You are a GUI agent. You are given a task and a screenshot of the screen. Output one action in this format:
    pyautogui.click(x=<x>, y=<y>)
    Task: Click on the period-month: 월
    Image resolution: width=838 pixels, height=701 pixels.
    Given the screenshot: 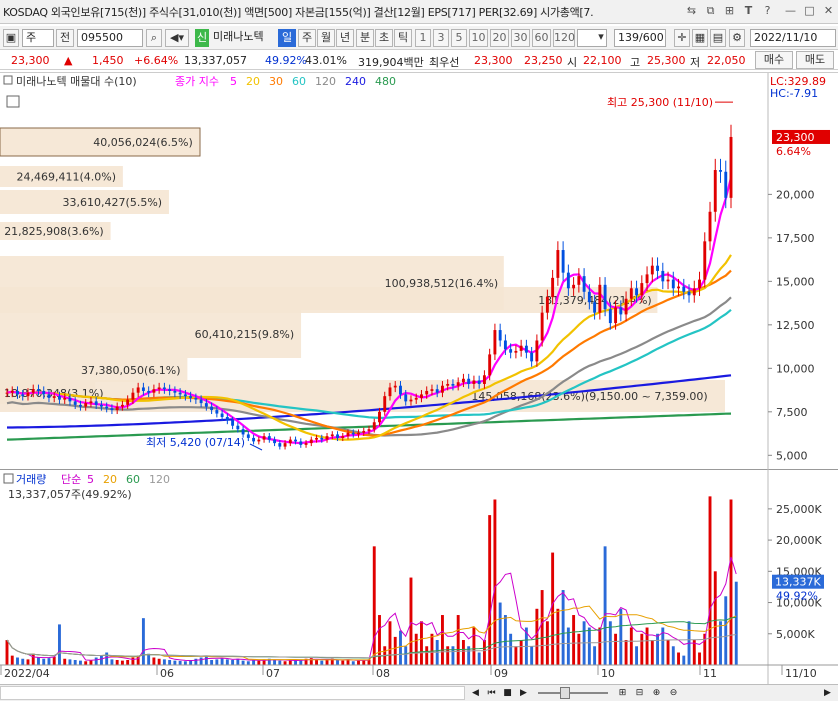 What is the action you would take?
    pyautogui.click(x=326, y=38)
    